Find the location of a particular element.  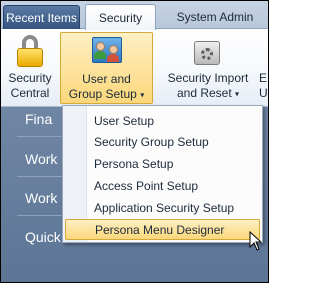

menu-item-persona-setup: Persona Setup is located at coordinates (162, 163).